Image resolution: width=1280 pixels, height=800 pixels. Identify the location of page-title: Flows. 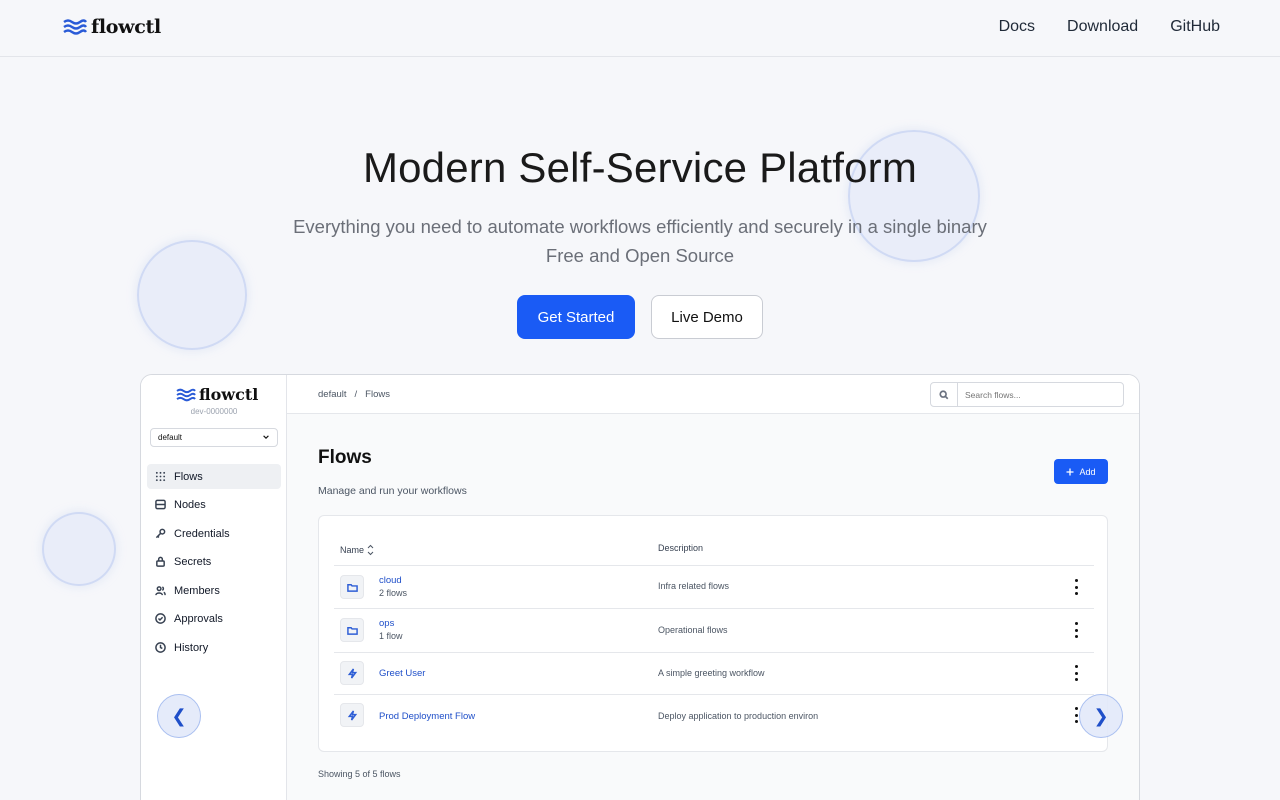
(345, 457).